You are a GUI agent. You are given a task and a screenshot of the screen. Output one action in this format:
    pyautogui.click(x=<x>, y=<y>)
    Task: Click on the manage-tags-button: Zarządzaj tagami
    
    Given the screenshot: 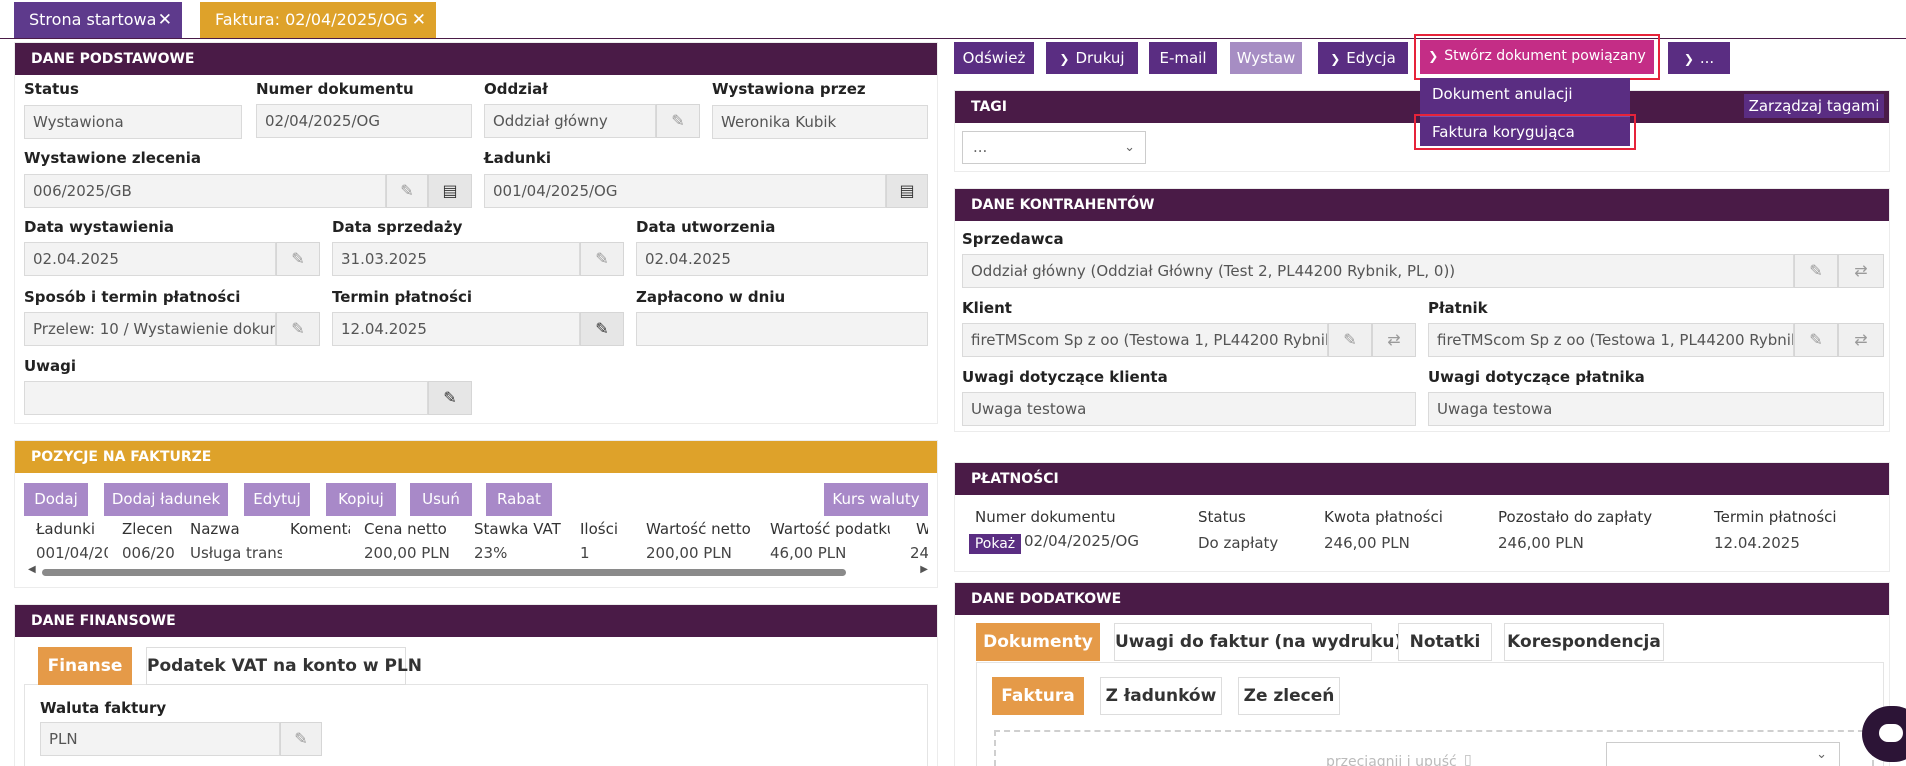 What is the action you would take?
    pyautogui.click(x=1814, y=106)
    